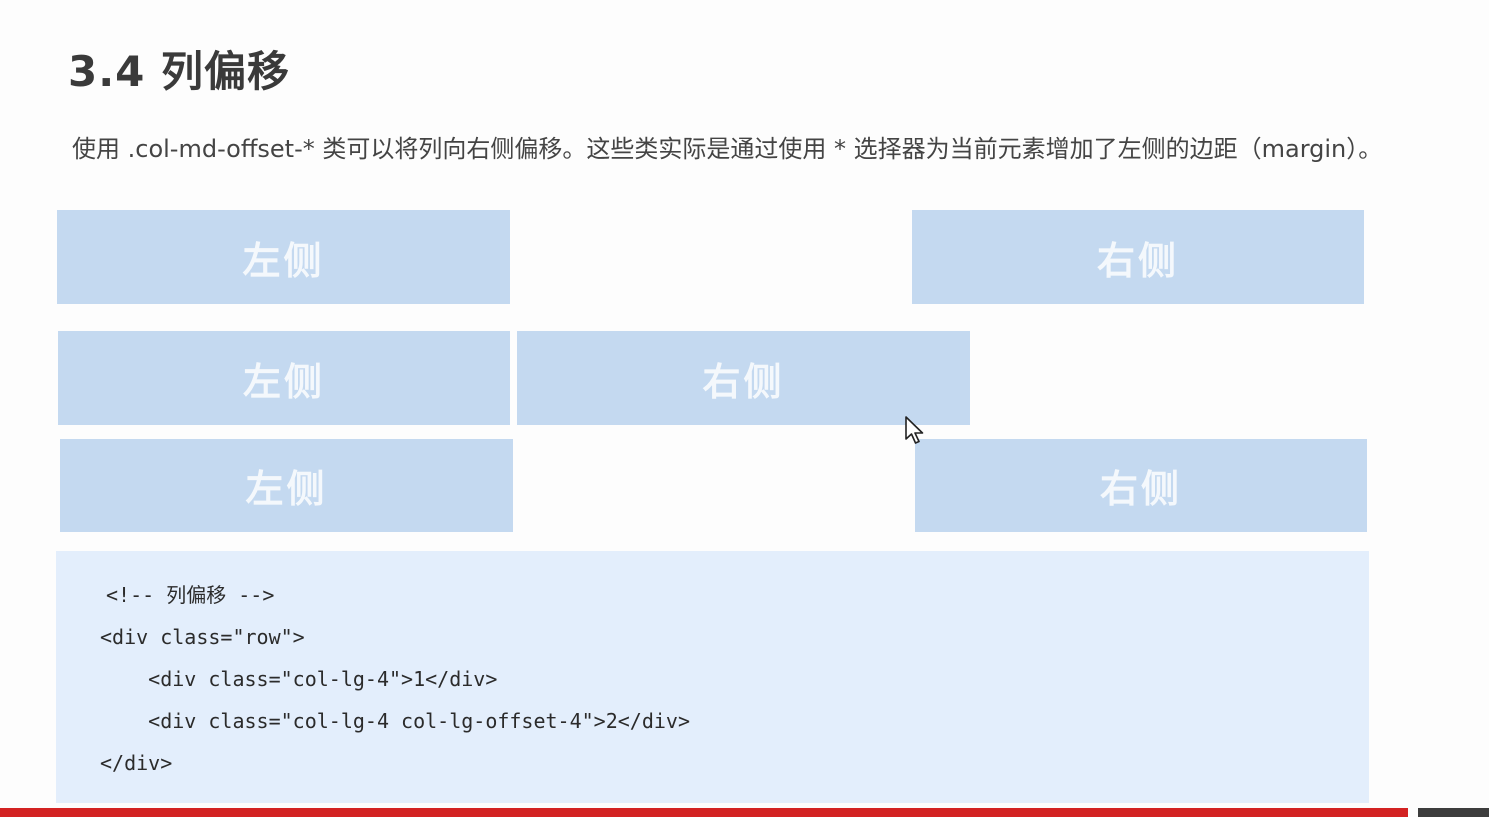 This screenshot has width=1489, height=817. Describe the element at coordinates (299, 679) in the screenshot. I see `code-line-col-1: <div class="col-lg-4">1</div>` at that location.